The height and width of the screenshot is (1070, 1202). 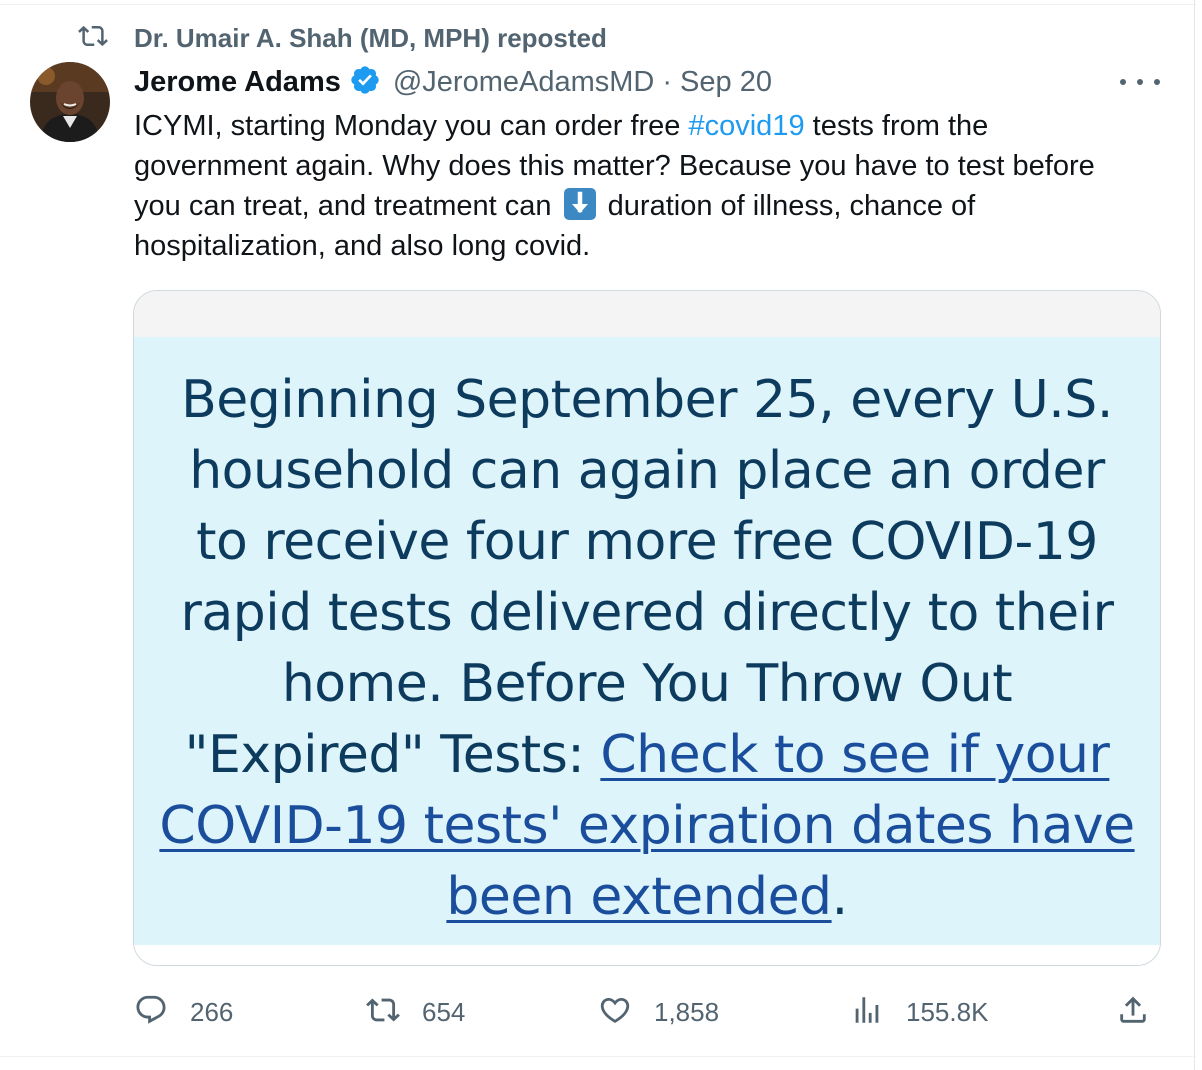 What do you see at coordinates (237, 82) in the screenshot?
I see `author-name: Jerome Adams` at bounding box center [237, 82].